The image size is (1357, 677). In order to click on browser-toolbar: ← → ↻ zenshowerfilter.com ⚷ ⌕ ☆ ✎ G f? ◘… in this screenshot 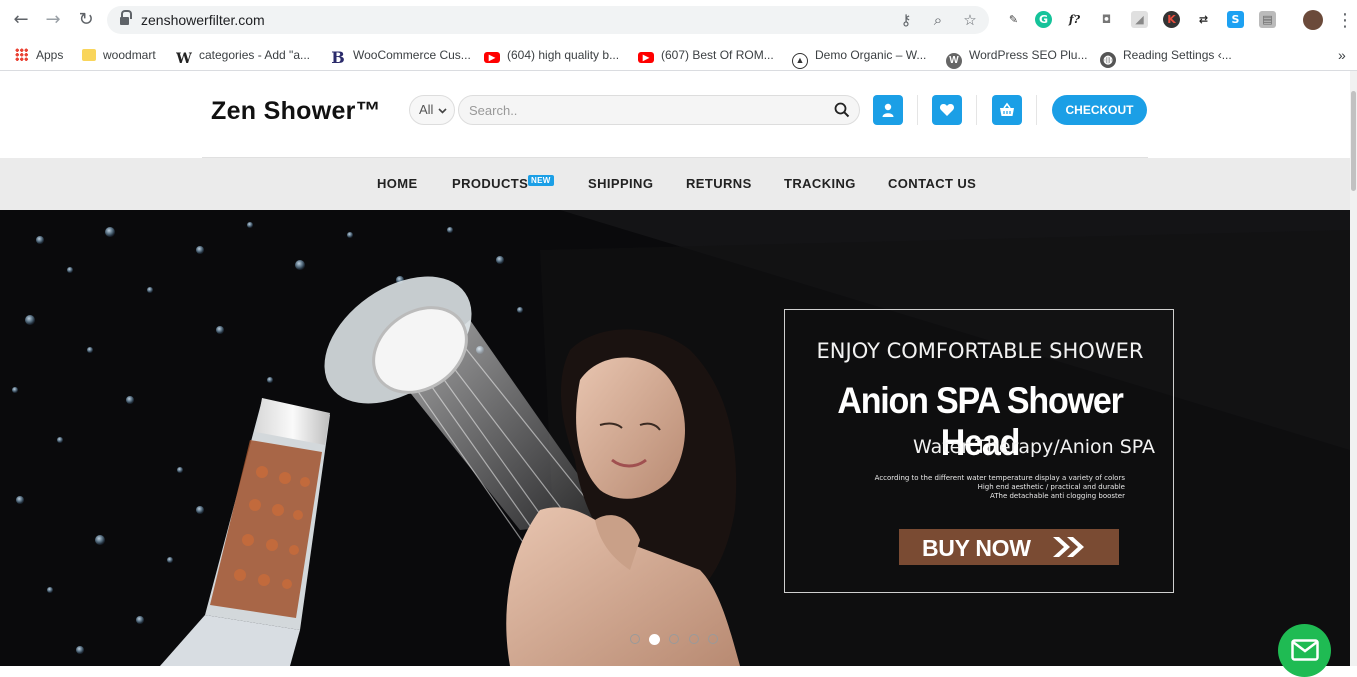, I will do `click(678, 20)`.